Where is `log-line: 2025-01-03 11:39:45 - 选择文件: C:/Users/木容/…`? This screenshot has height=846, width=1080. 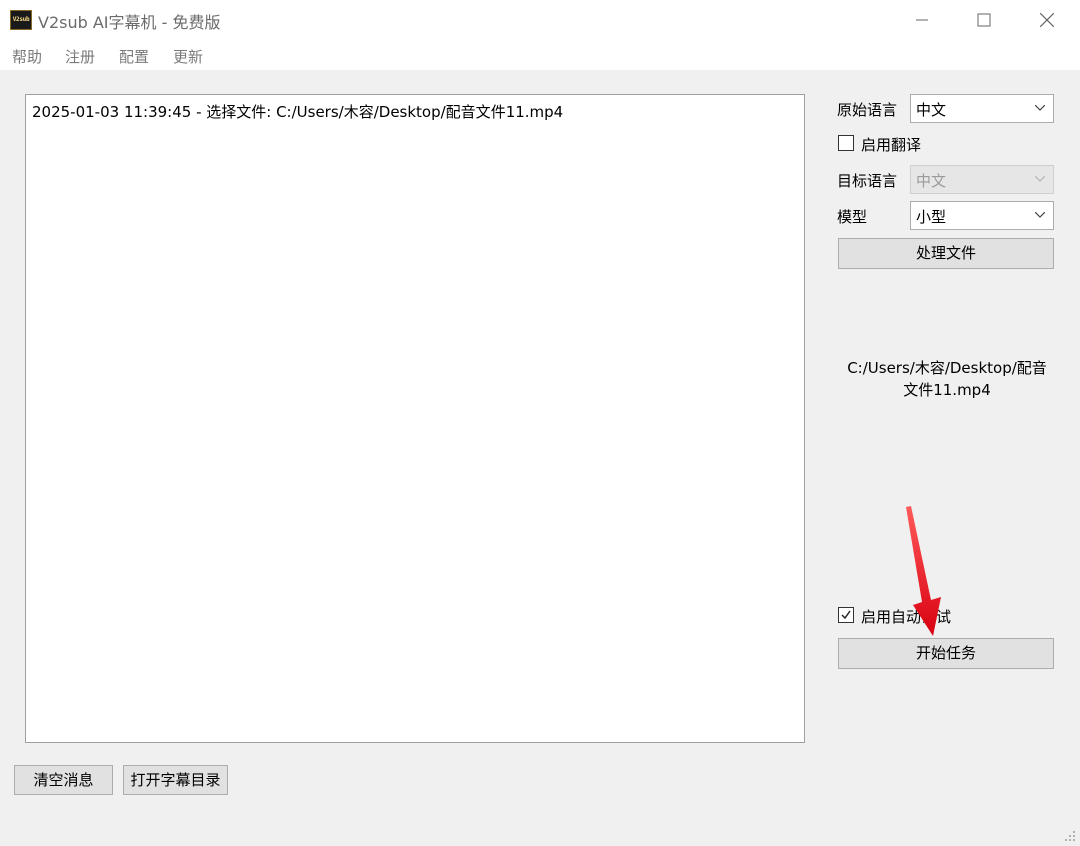
log-line: 2025-01-03 11:39:45 - 选择文件: C:/Users/木容/… is located at coordinates (298, 112).